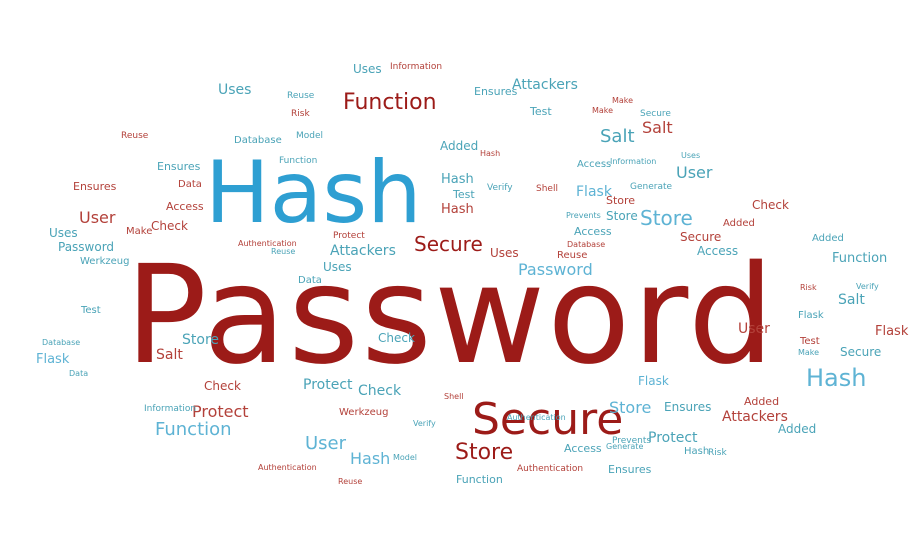 This screenshot has height=538, width=923. I want to click on word-secure-medium: Secure, so click(448, 244).